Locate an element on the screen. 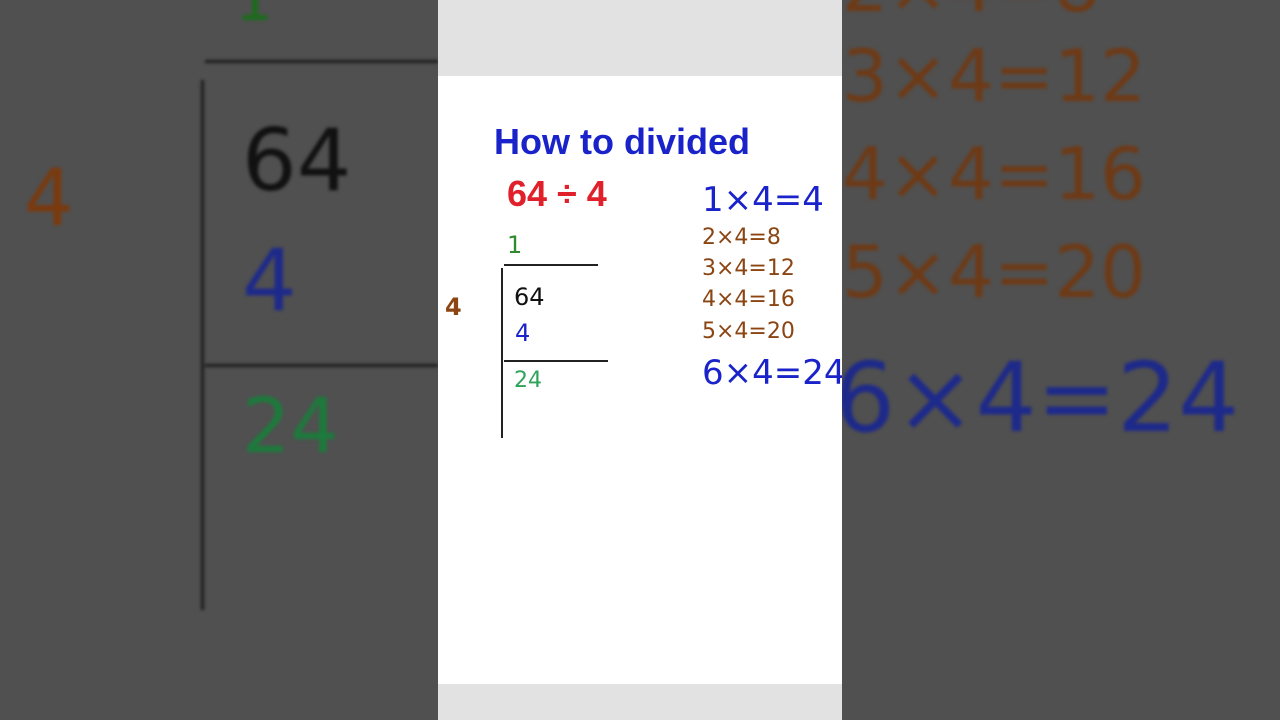 The height and width of the screenshot is (720, 1280). table-row-4: 4×4=16 is located at coordinates (748, 299).